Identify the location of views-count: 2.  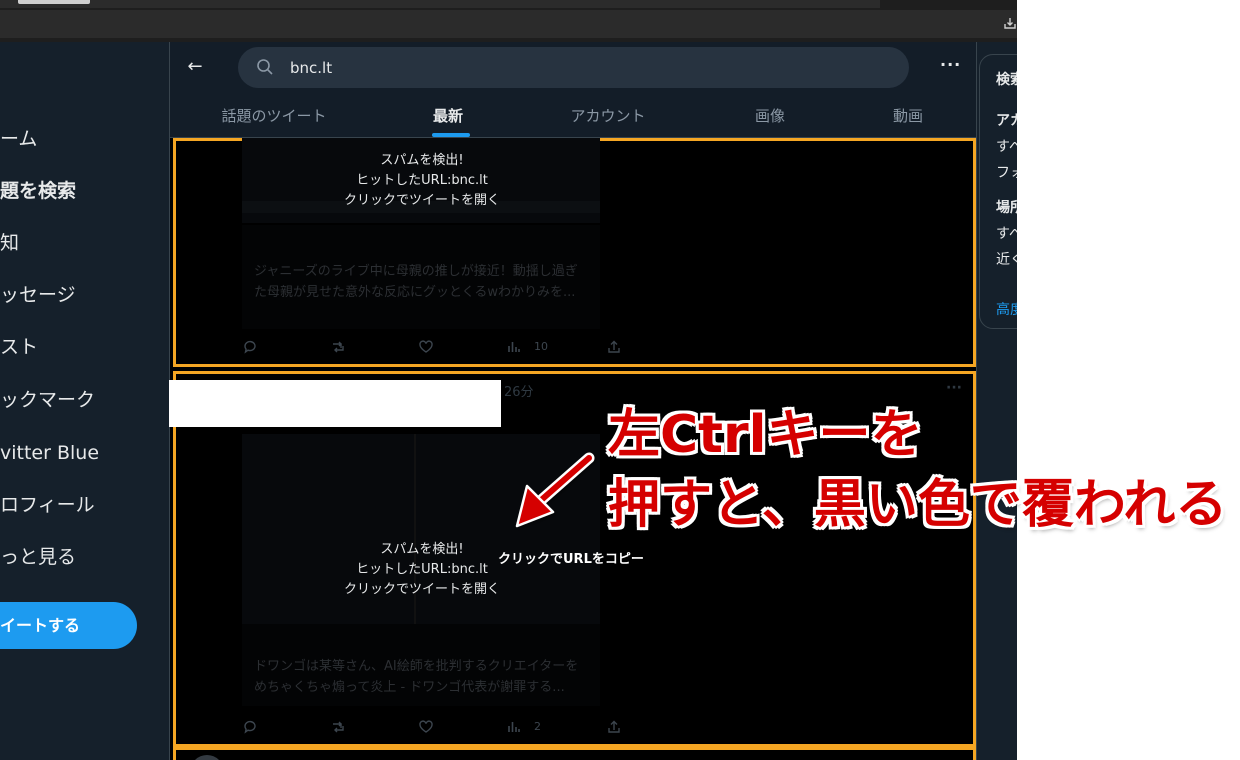
(537, 726).